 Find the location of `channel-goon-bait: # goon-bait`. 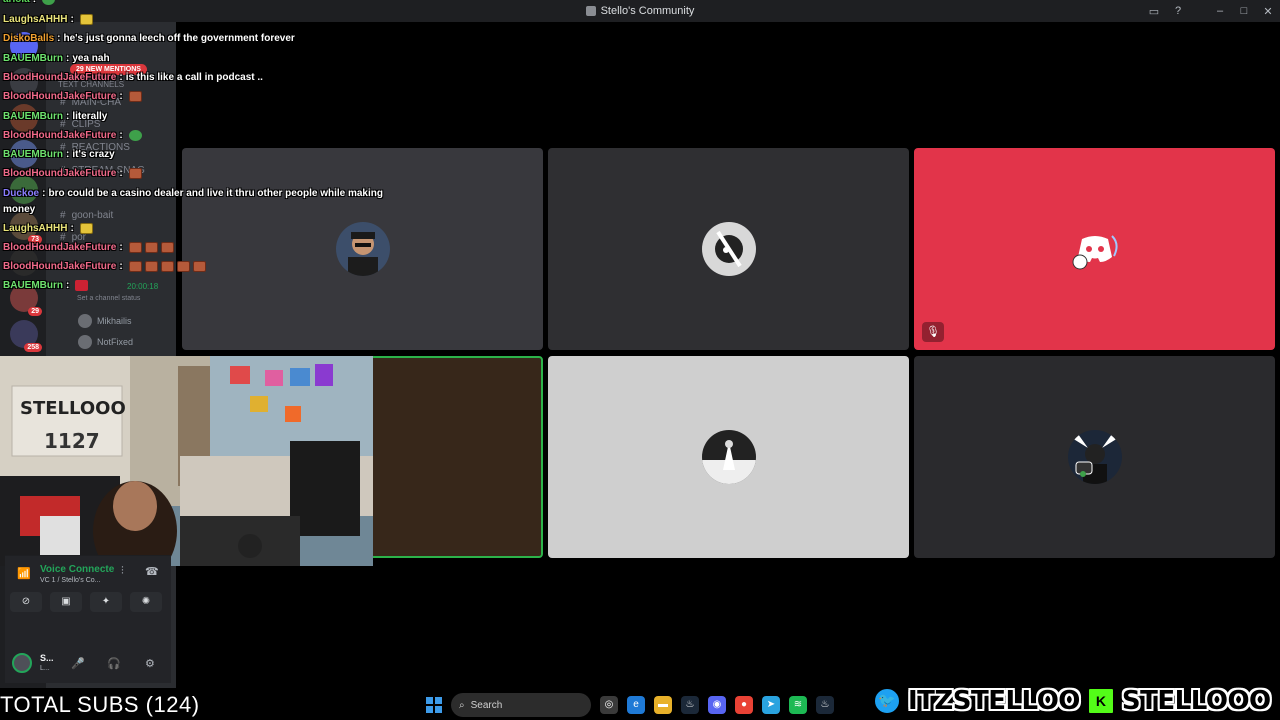

channel-goon-bait: # goon-bait is located at coordinates (86, 215).